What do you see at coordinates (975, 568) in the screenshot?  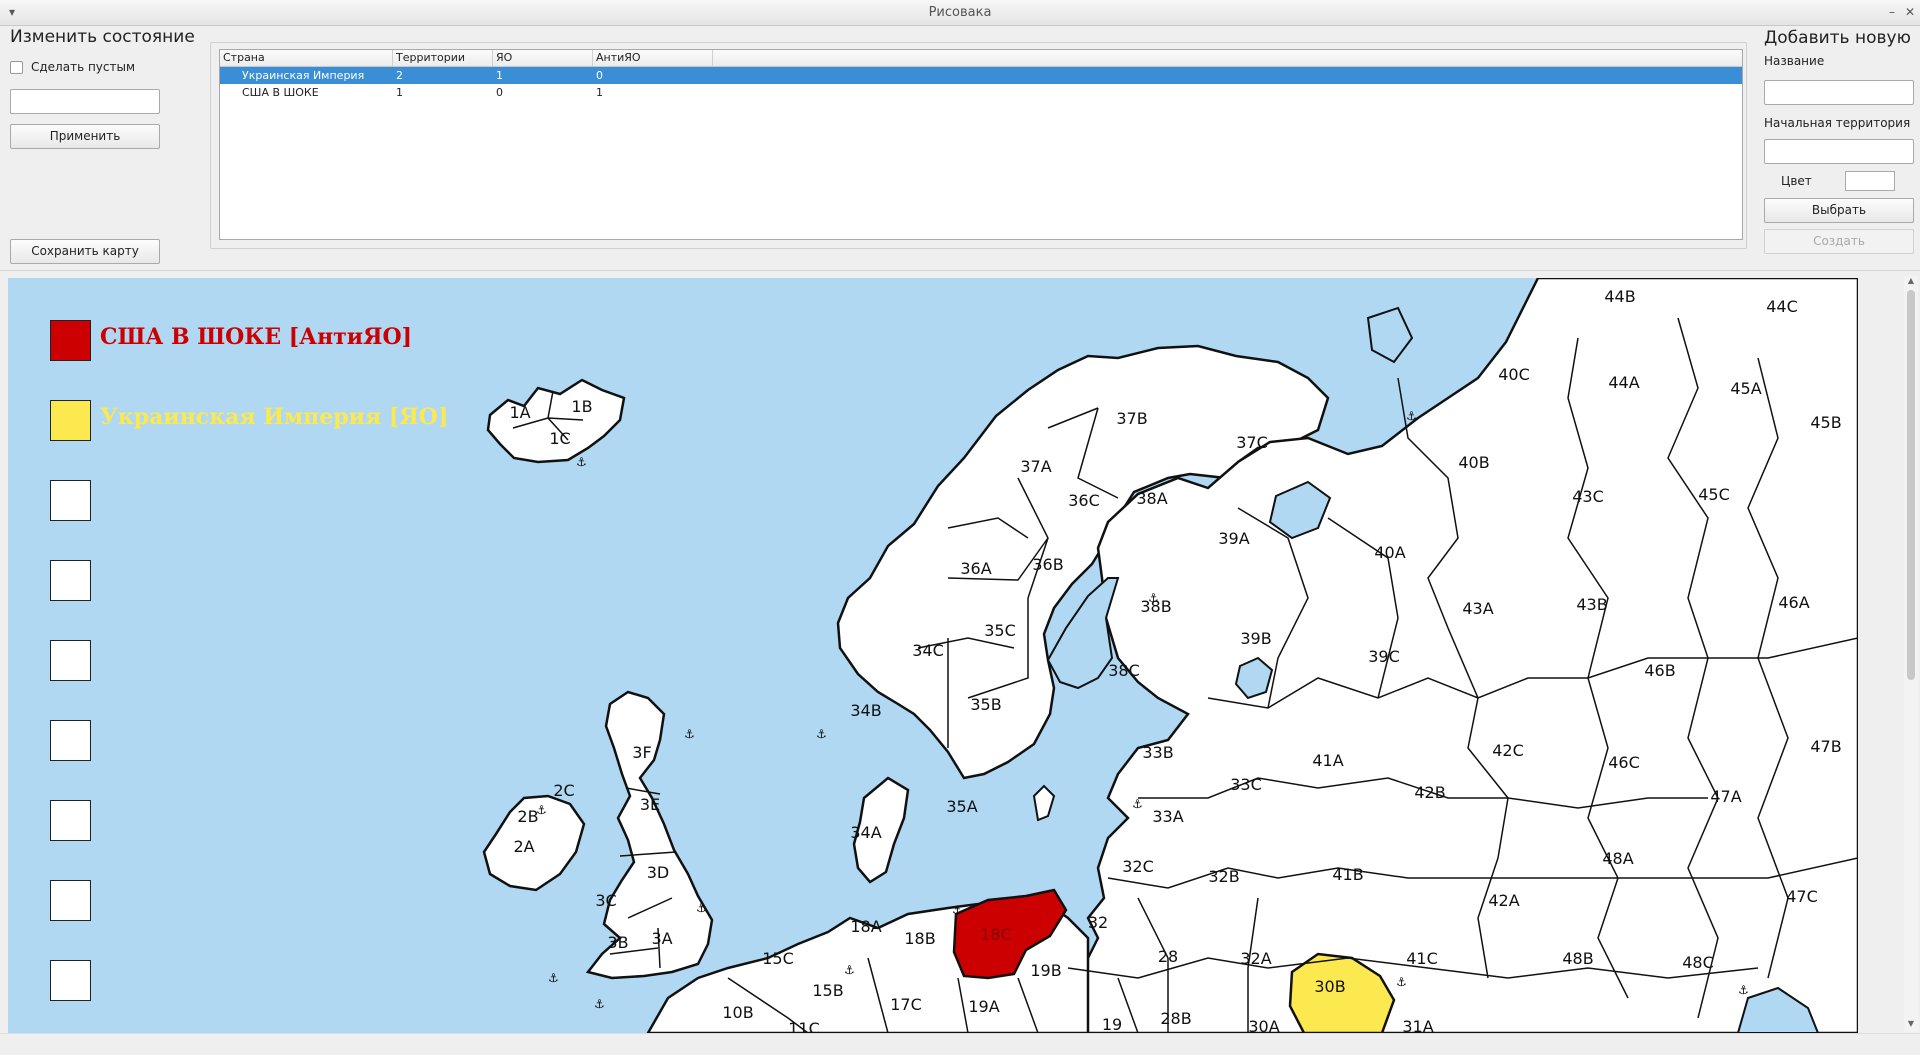 I see `territory-label-36a: 36A` at bounding box center [975, 568].